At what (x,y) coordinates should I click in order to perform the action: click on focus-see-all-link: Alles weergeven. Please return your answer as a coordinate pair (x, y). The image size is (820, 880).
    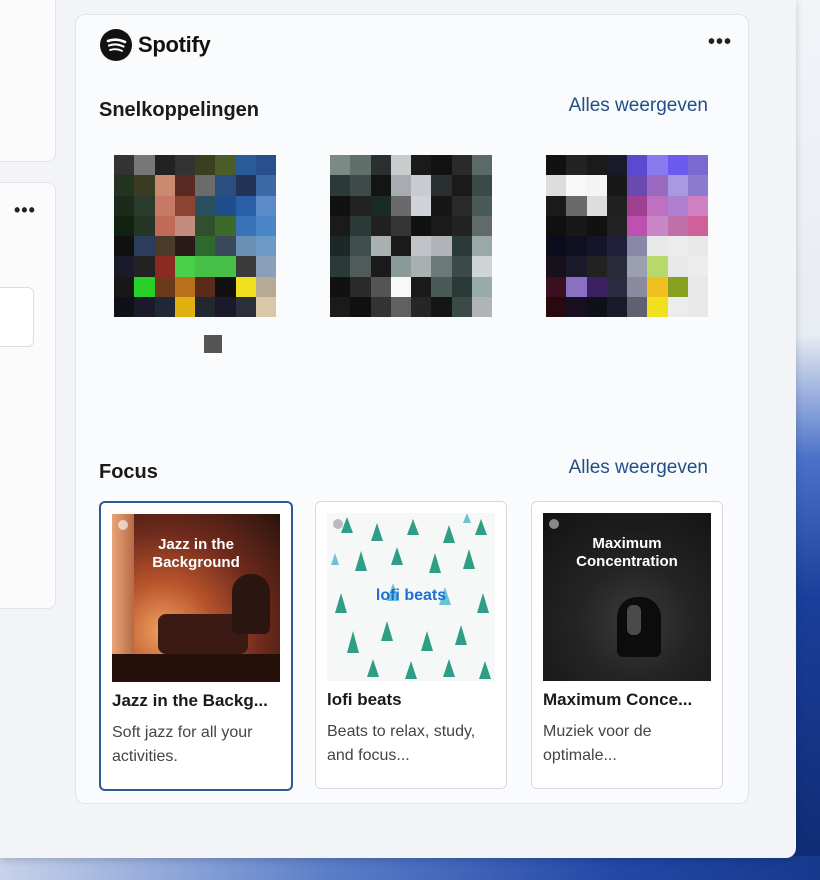
    Looking at the image, I should click on (638, 468).